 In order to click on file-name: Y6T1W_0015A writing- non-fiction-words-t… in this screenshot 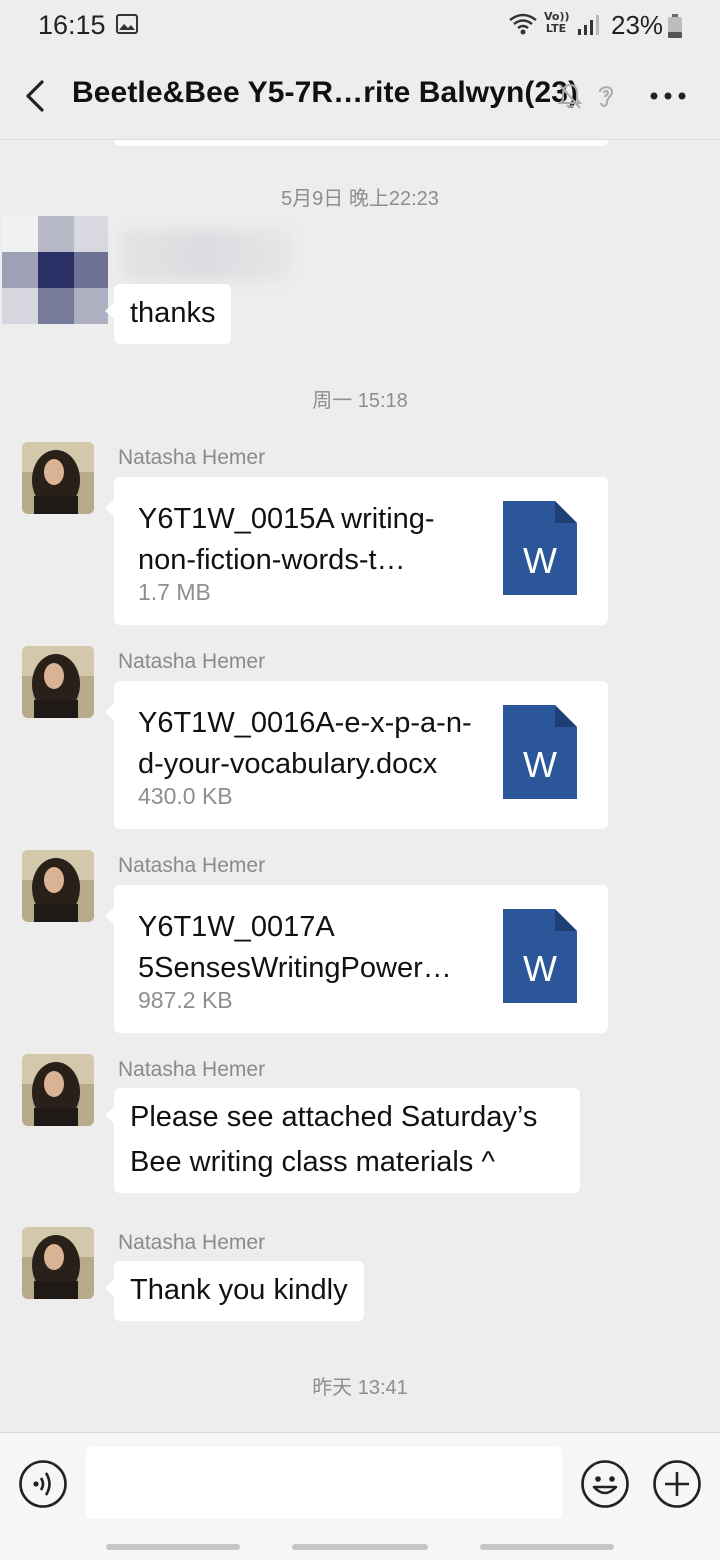, I will do `click(286, 539)`.